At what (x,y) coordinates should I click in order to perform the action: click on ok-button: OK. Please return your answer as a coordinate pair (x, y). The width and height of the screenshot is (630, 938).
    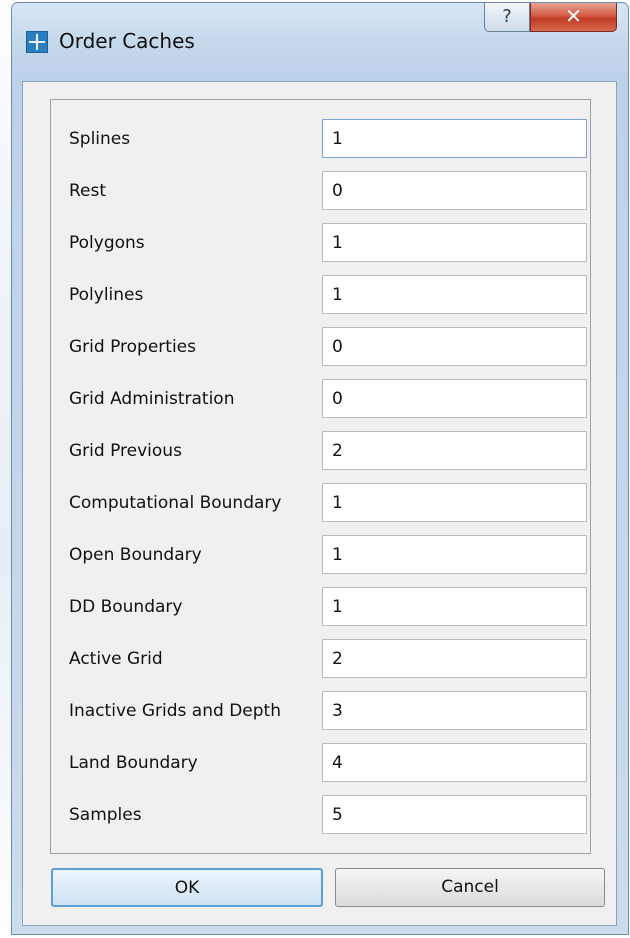
    Looking at the image, I should click on (187, 887).